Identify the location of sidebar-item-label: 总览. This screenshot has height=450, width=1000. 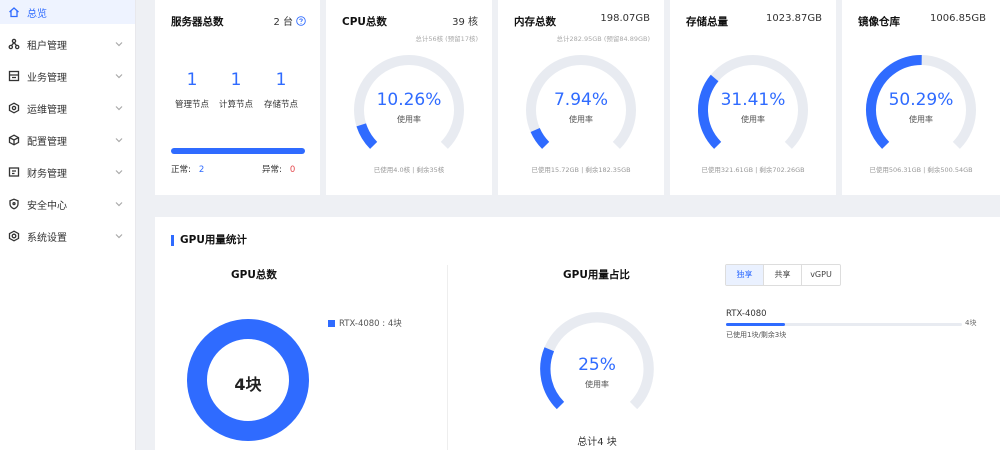
(37, 14).